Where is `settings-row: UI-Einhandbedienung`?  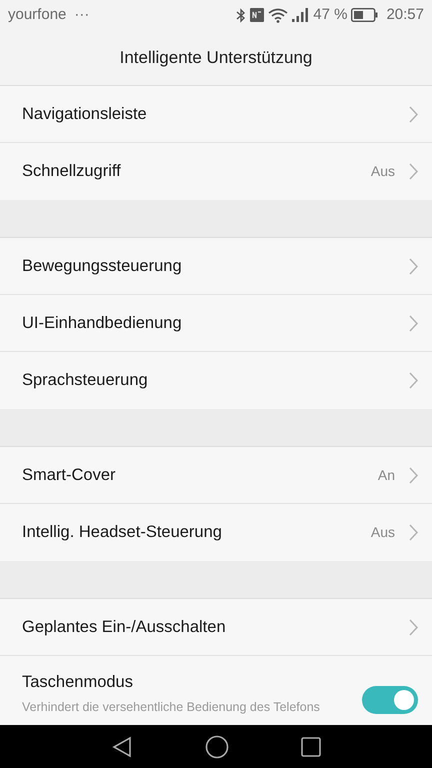 settings-row: UI-Einhandbedienung is located at coordinates (216, 323).